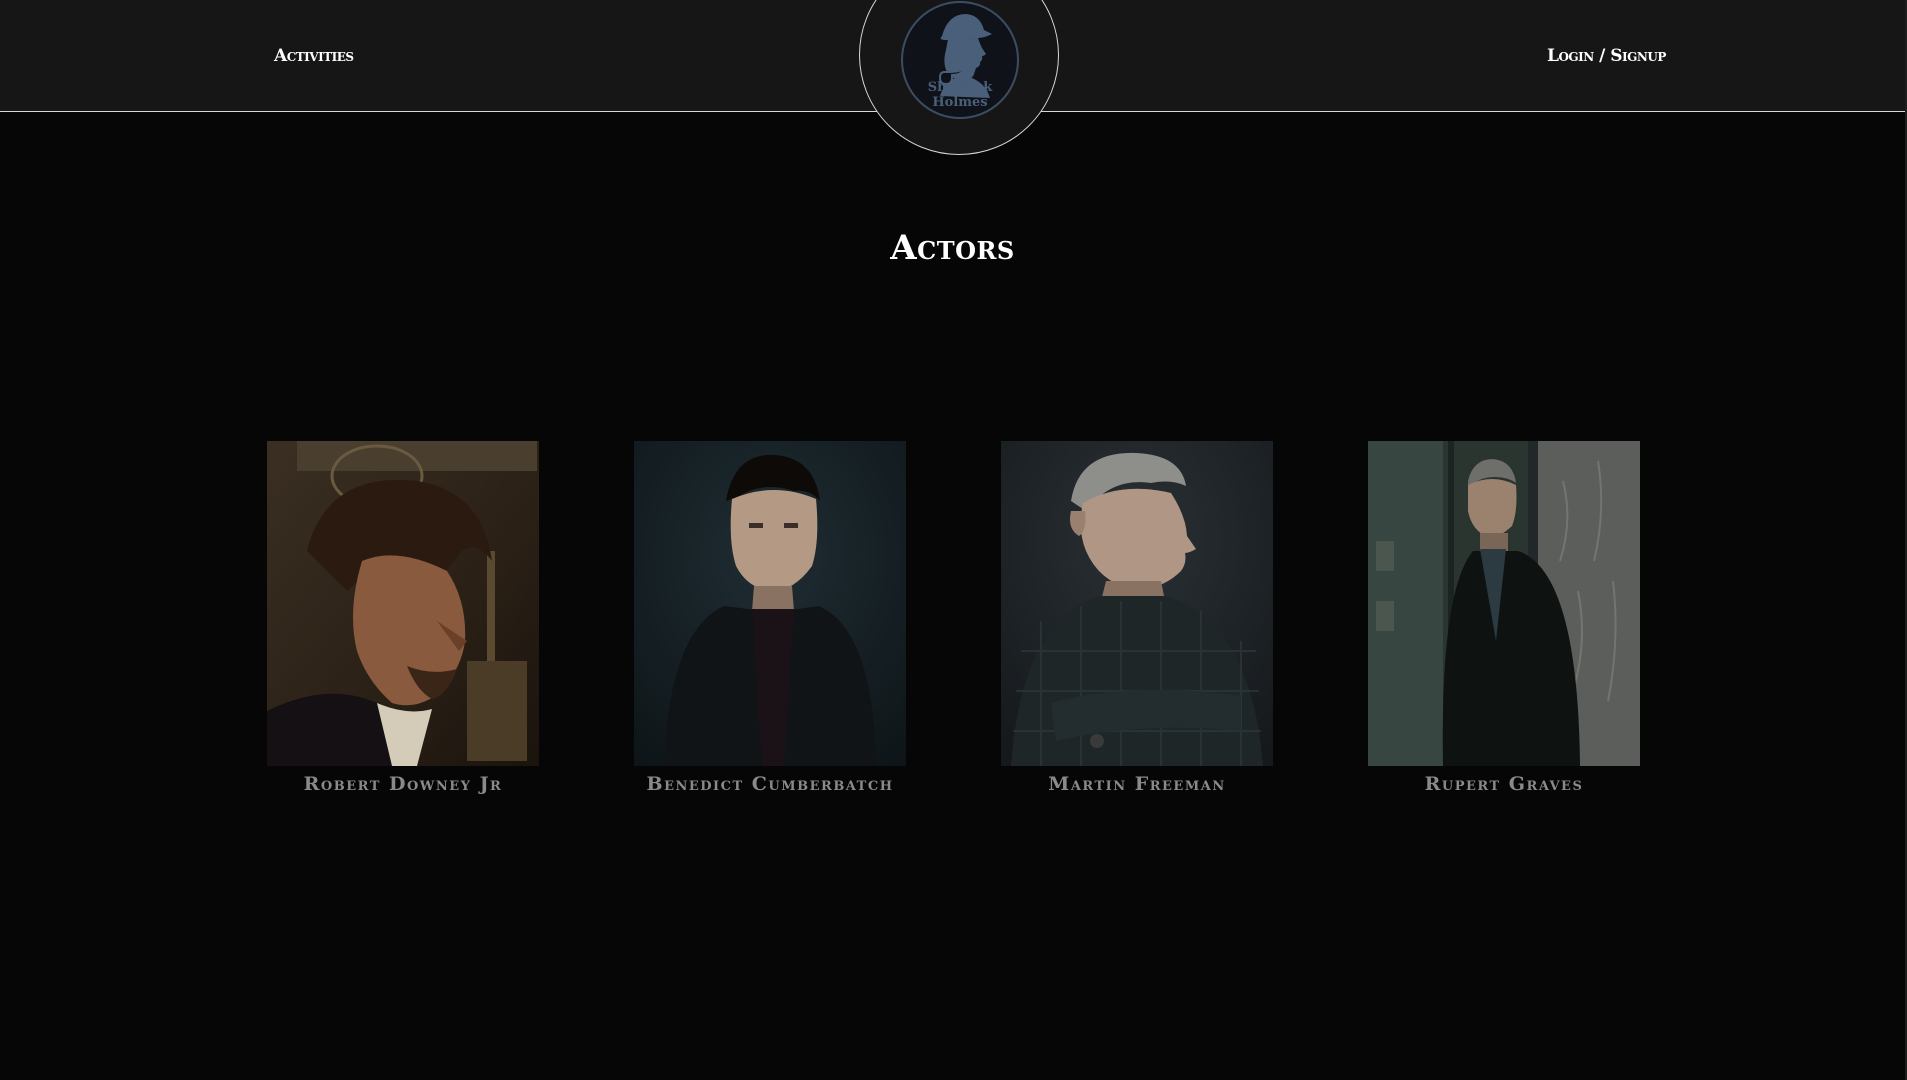 The image size is (1907, 1080). Describe the element at coordinates (952, 247) in the screenshot. I see `page-title: Actors` at that location.